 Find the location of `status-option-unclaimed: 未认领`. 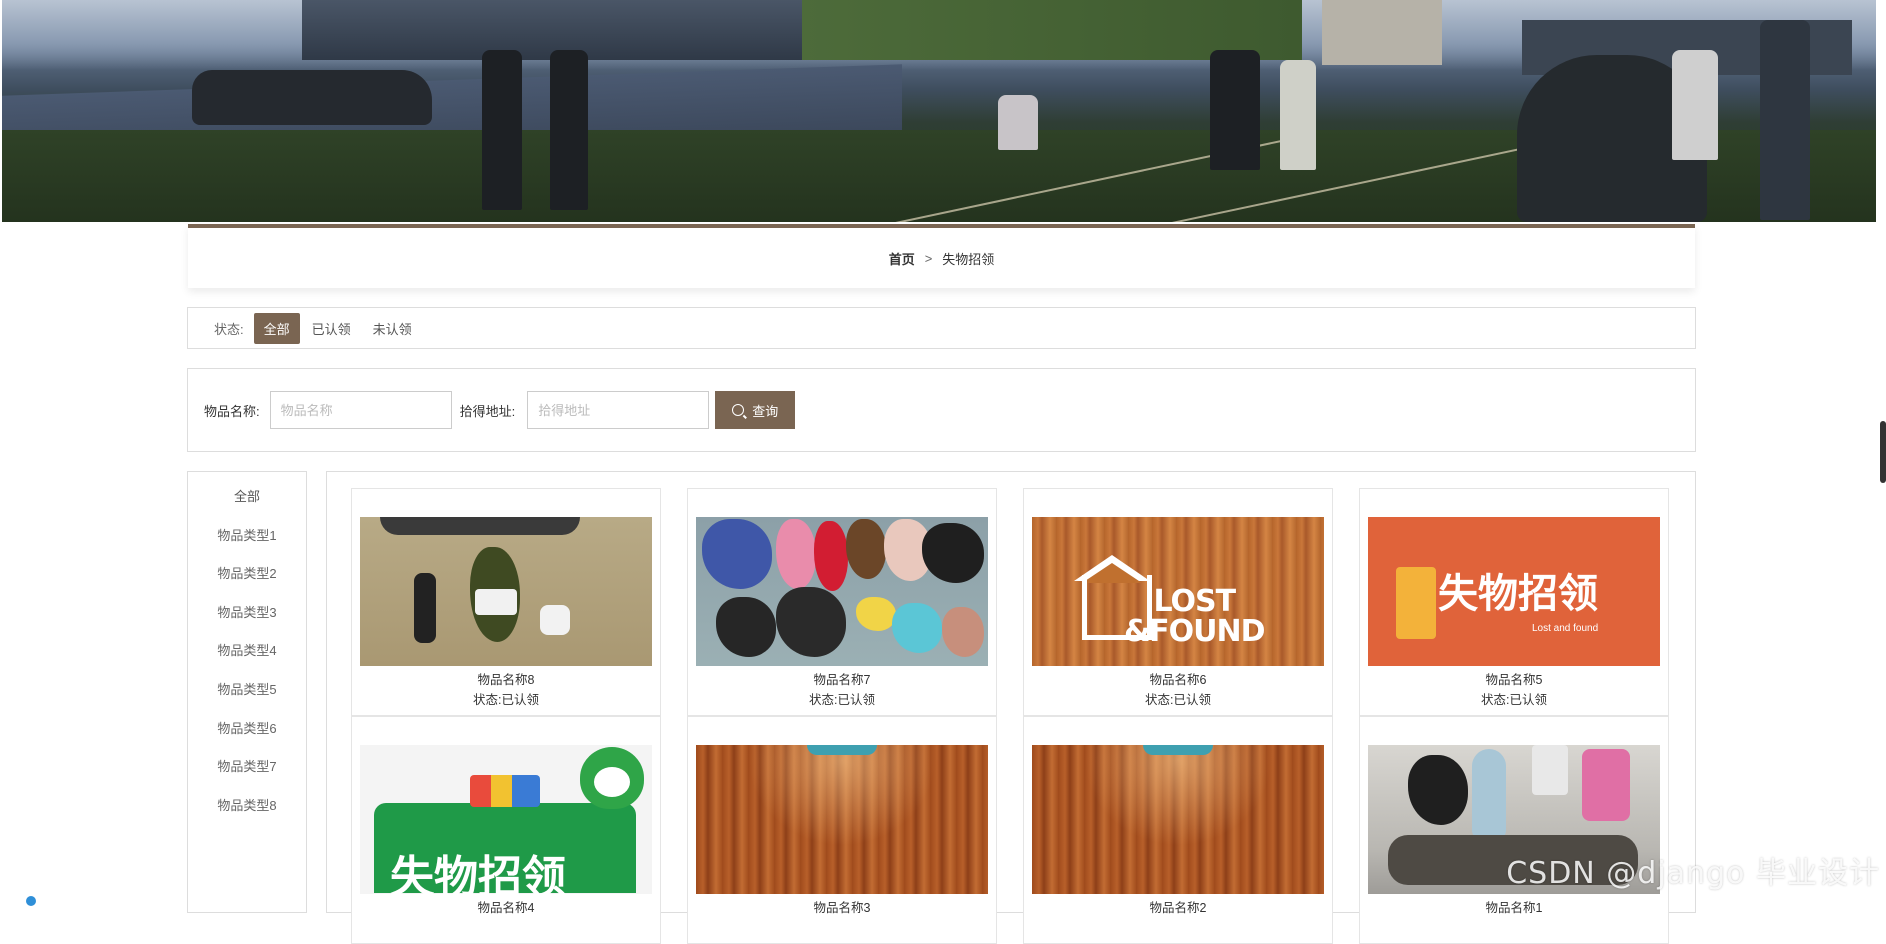

status-option-unclaimed: 未认领 is located at coordinates (392, 328).